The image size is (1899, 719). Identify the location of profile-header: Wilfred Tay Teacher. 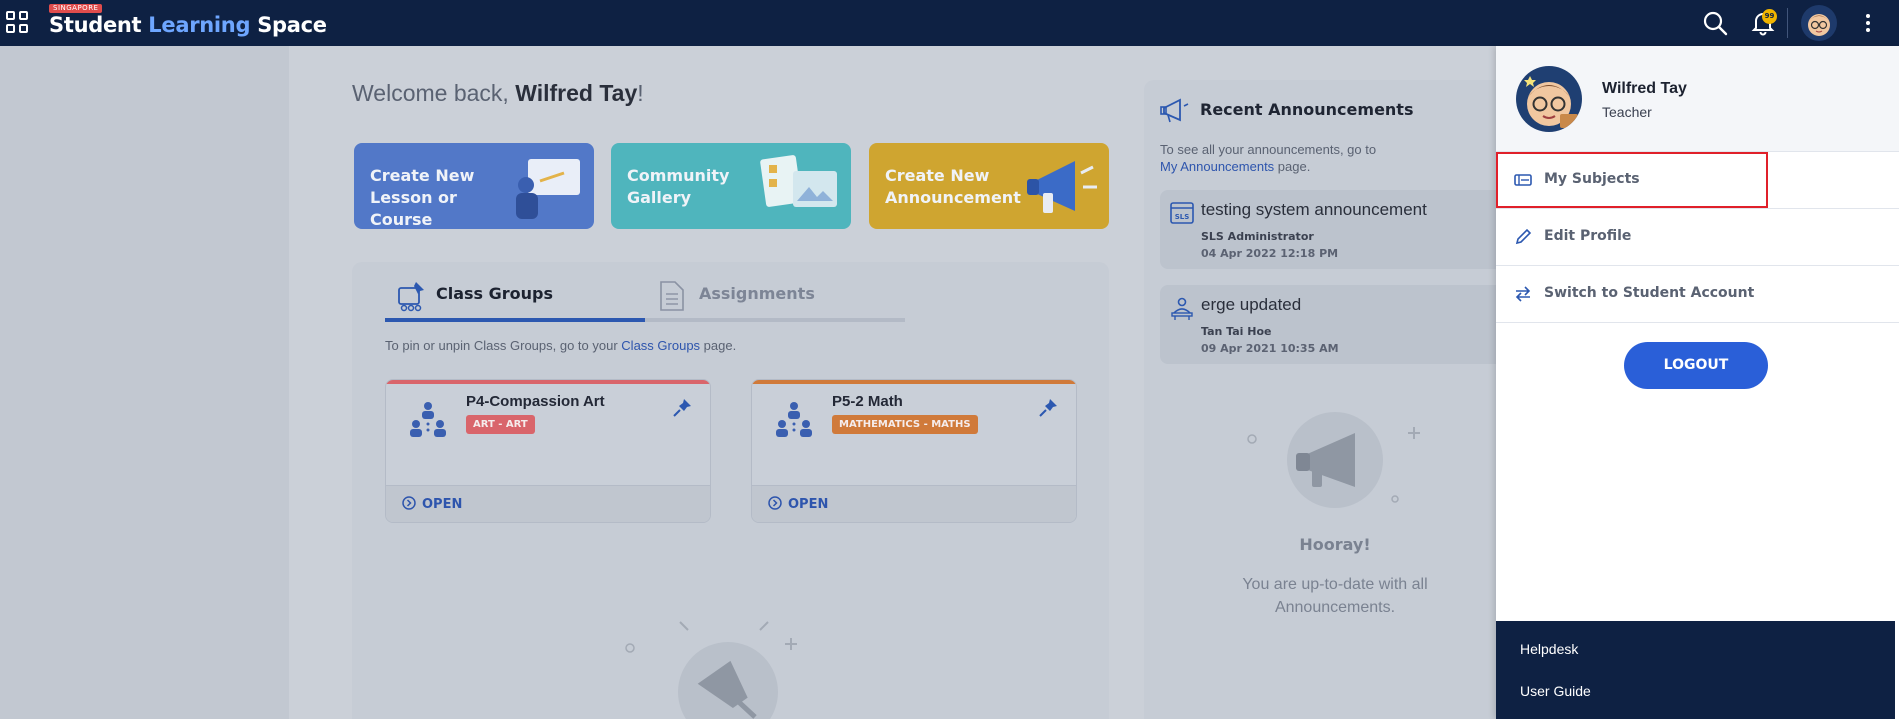
(1697, 99).